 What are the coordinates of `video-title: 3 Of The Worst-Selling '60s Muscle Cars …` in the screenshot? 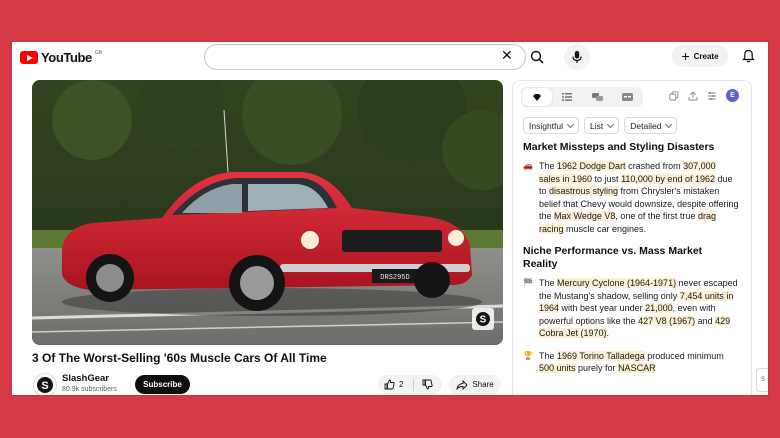 It's located at (179, 358).